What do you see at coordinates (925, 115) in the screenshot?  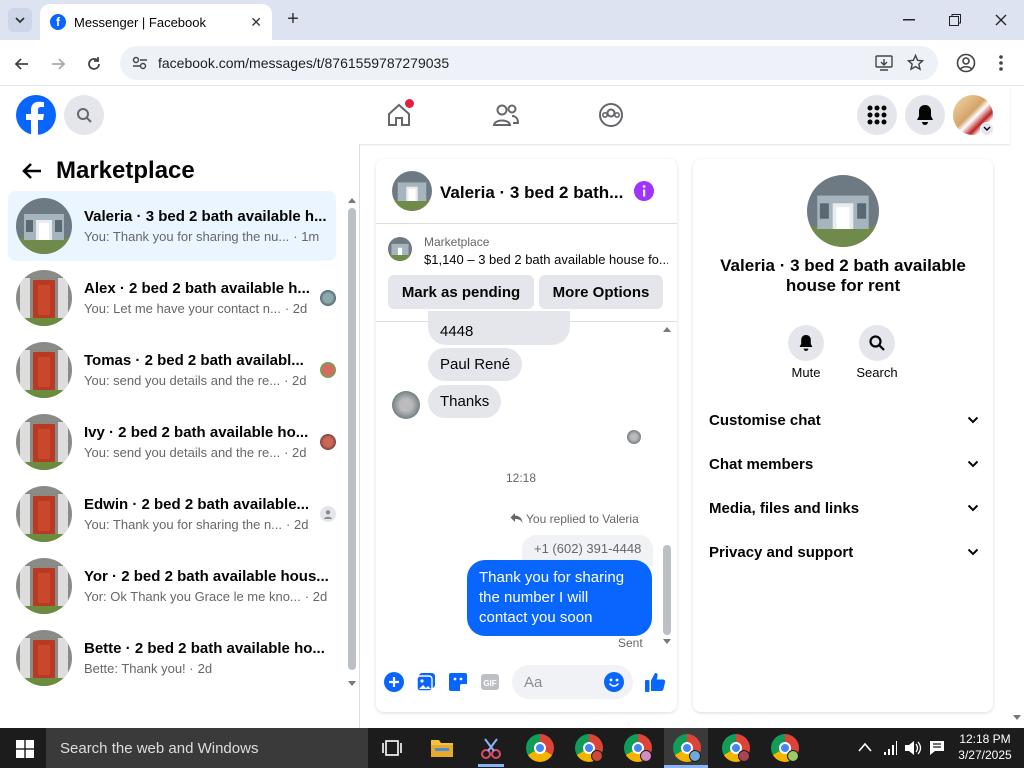 I see `notifications-button` at bounding box center [925, 115].